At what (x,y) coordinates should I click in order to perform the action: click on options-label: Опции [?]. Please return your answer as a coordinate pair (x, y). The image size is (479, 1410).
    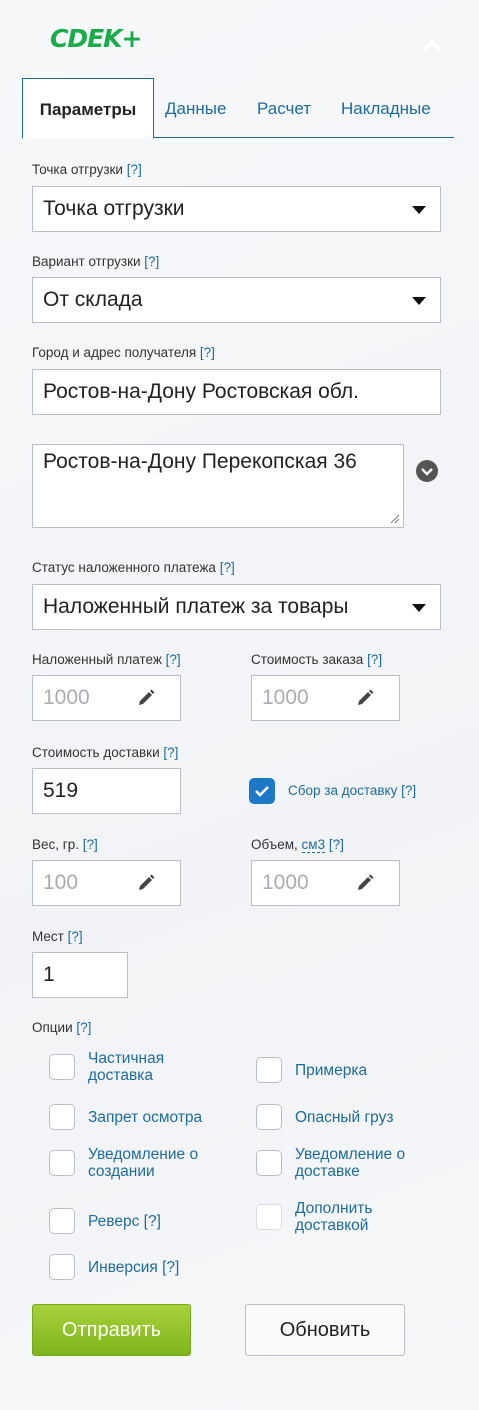
    Looking at the image, I should click on (62, 1027).